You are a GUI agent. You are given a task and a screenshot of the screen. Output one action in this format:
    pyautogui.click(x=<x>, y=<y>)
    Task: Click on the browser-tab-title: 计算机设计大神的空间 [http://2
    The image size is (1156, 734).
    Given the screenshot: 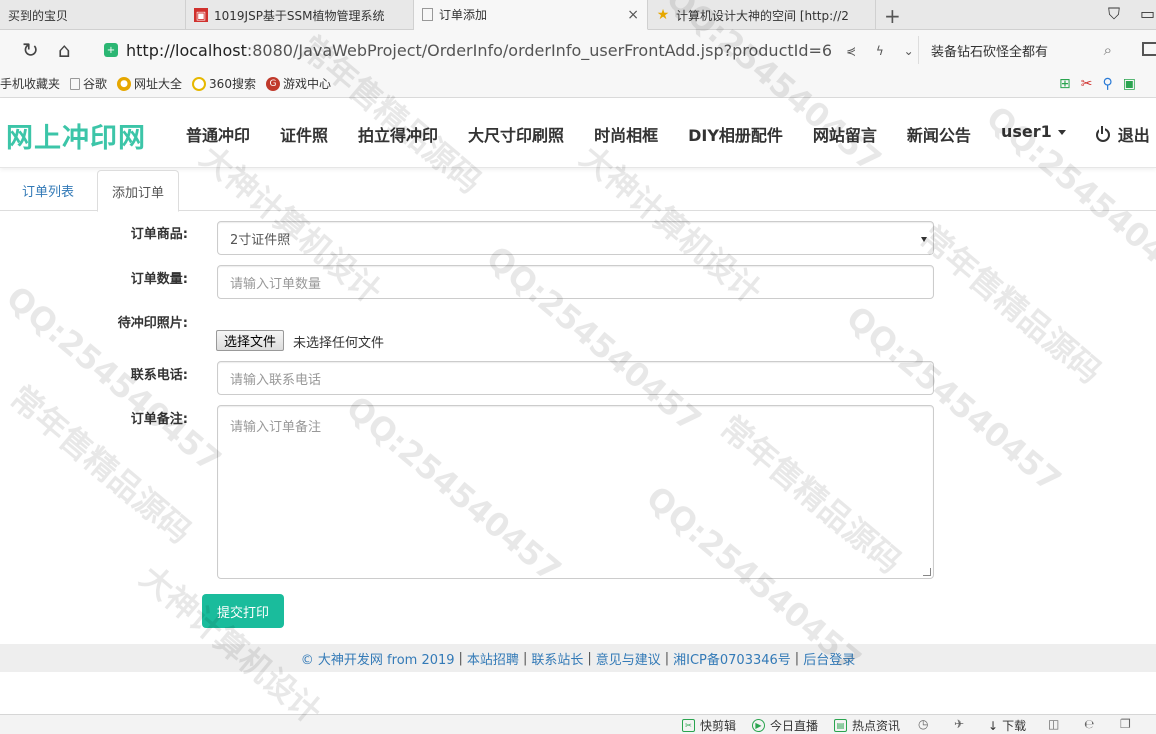 What is the action you would take?
    pyautogui.click(x=762, y=15)
    